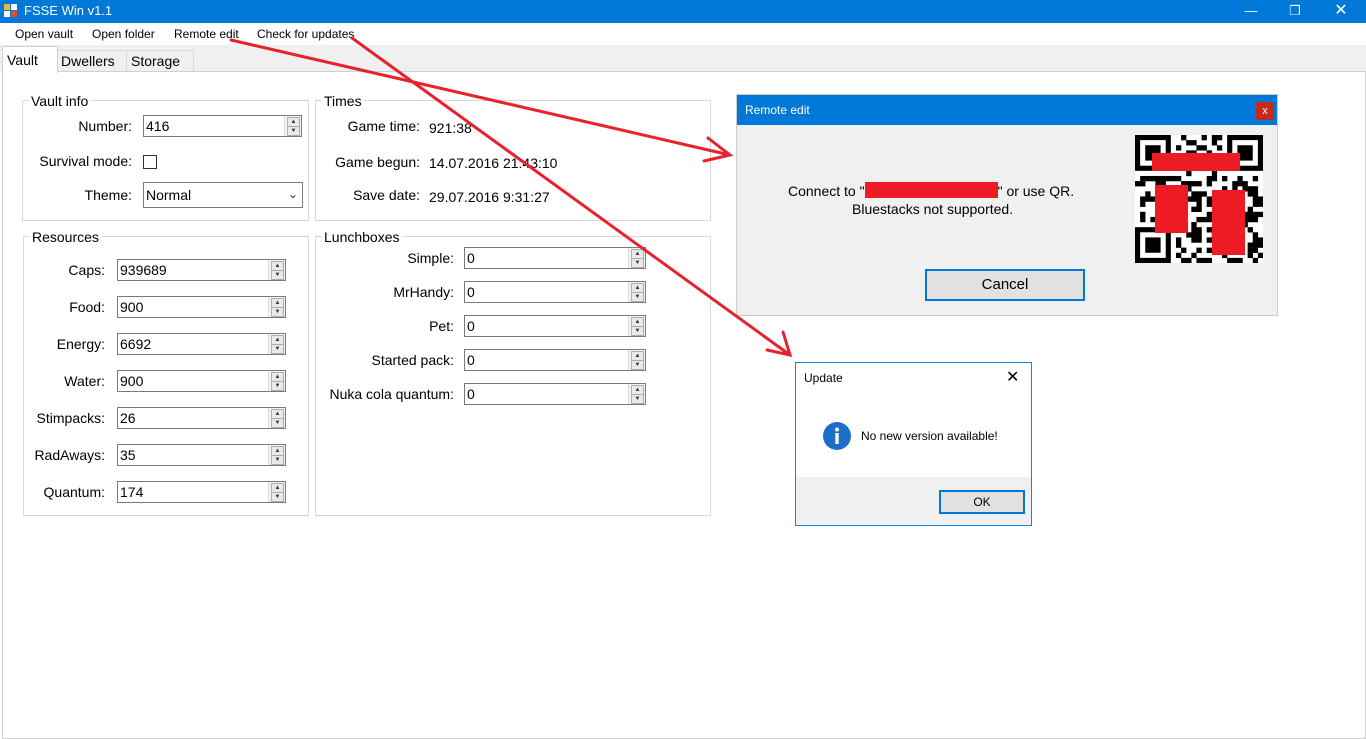 This screenshot has height=739, width=1366. Describe the element at coordinates (69, 455) in the screenshot. I see `resource-label: RadAways:` at that location.